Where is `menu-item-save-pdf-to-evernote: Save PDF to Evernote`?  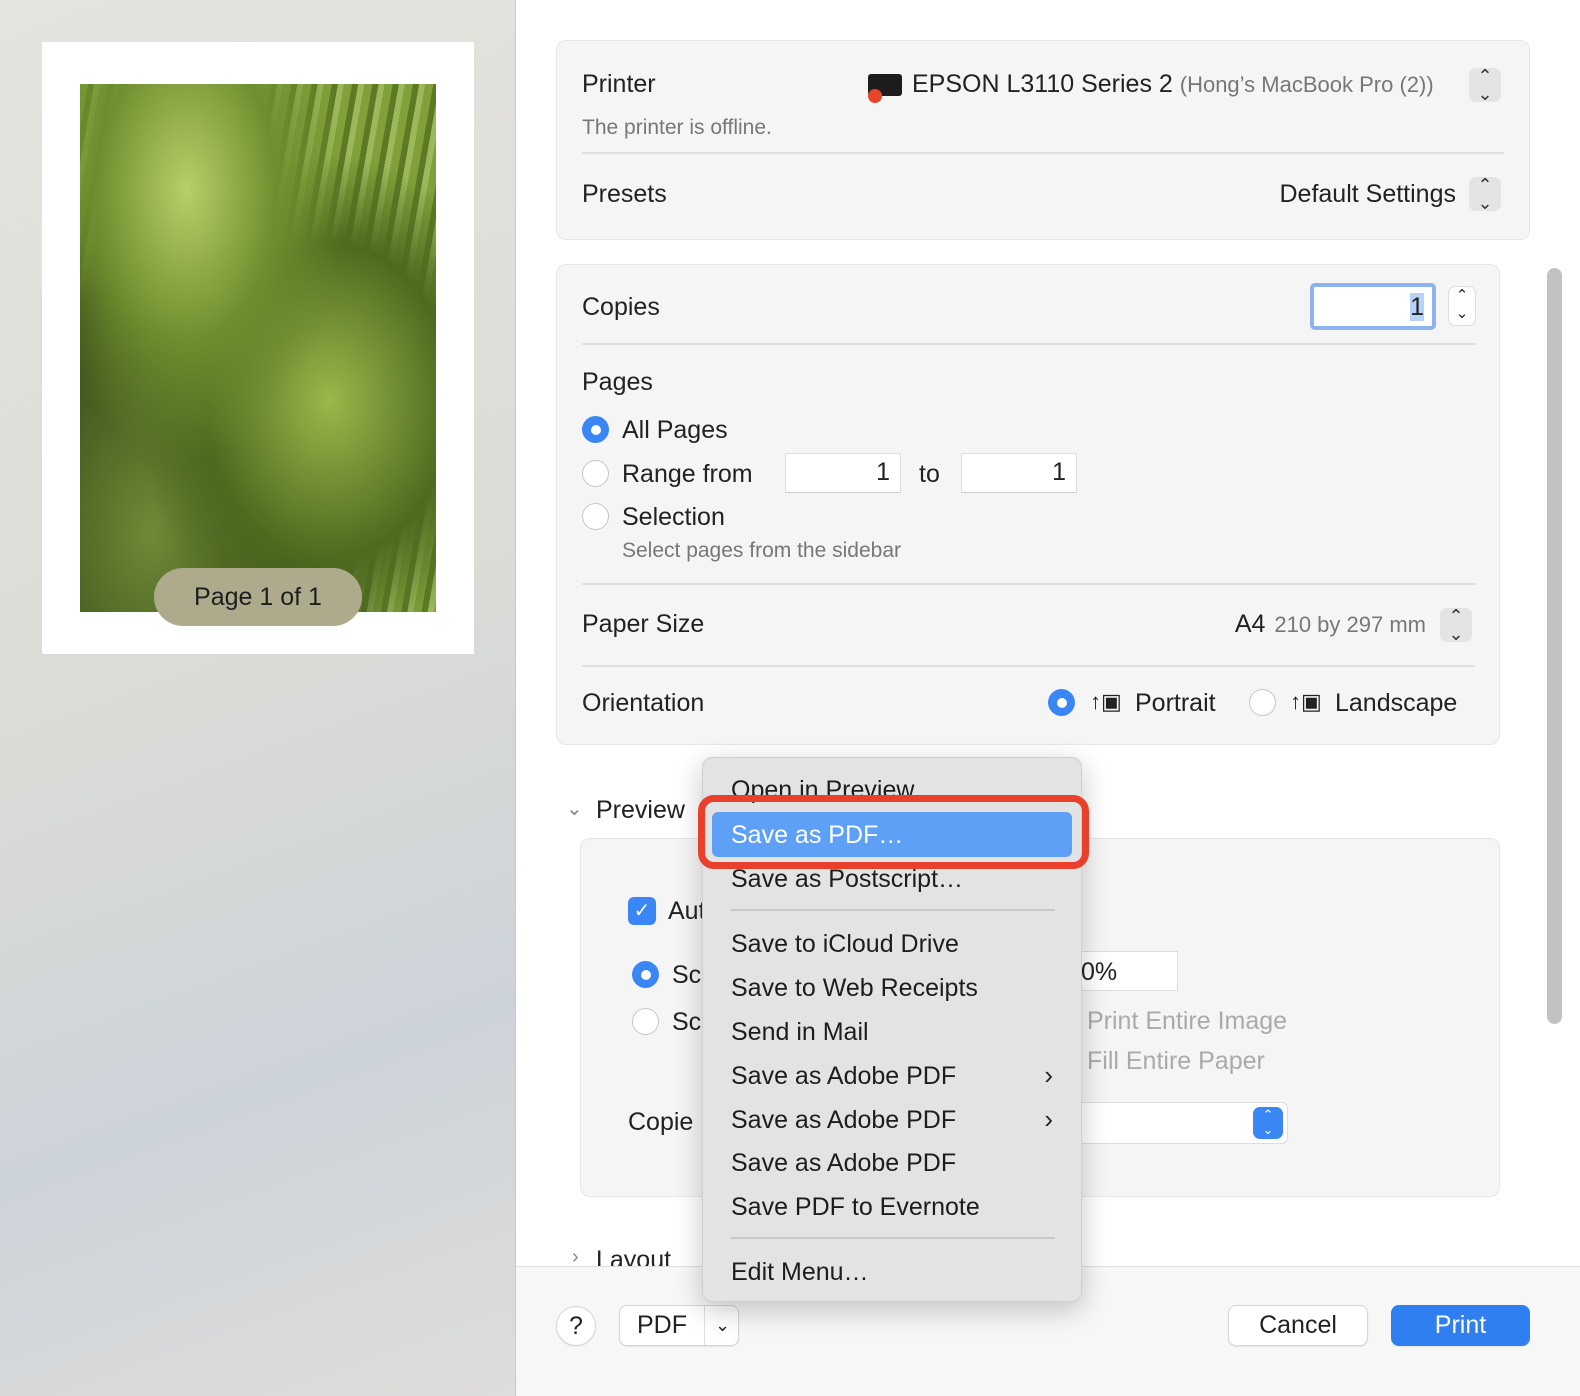
menu-item-save-pdf-to-evernote: Save PDF to Evernote is located at coordinates (855, 1207).